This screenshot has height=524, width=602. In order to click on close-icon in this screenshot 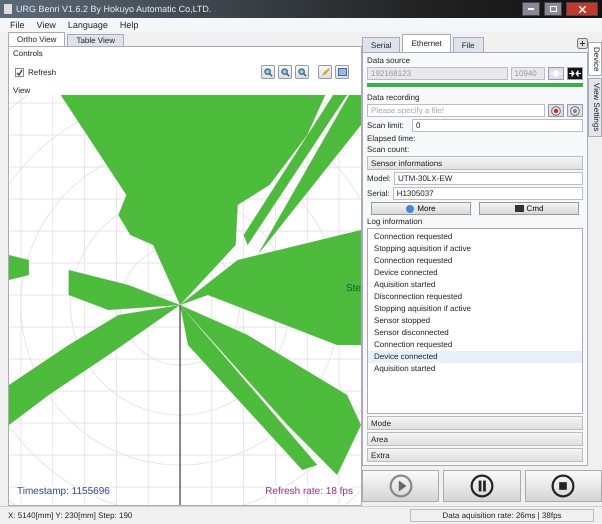, I will do `click(582, 9)`.